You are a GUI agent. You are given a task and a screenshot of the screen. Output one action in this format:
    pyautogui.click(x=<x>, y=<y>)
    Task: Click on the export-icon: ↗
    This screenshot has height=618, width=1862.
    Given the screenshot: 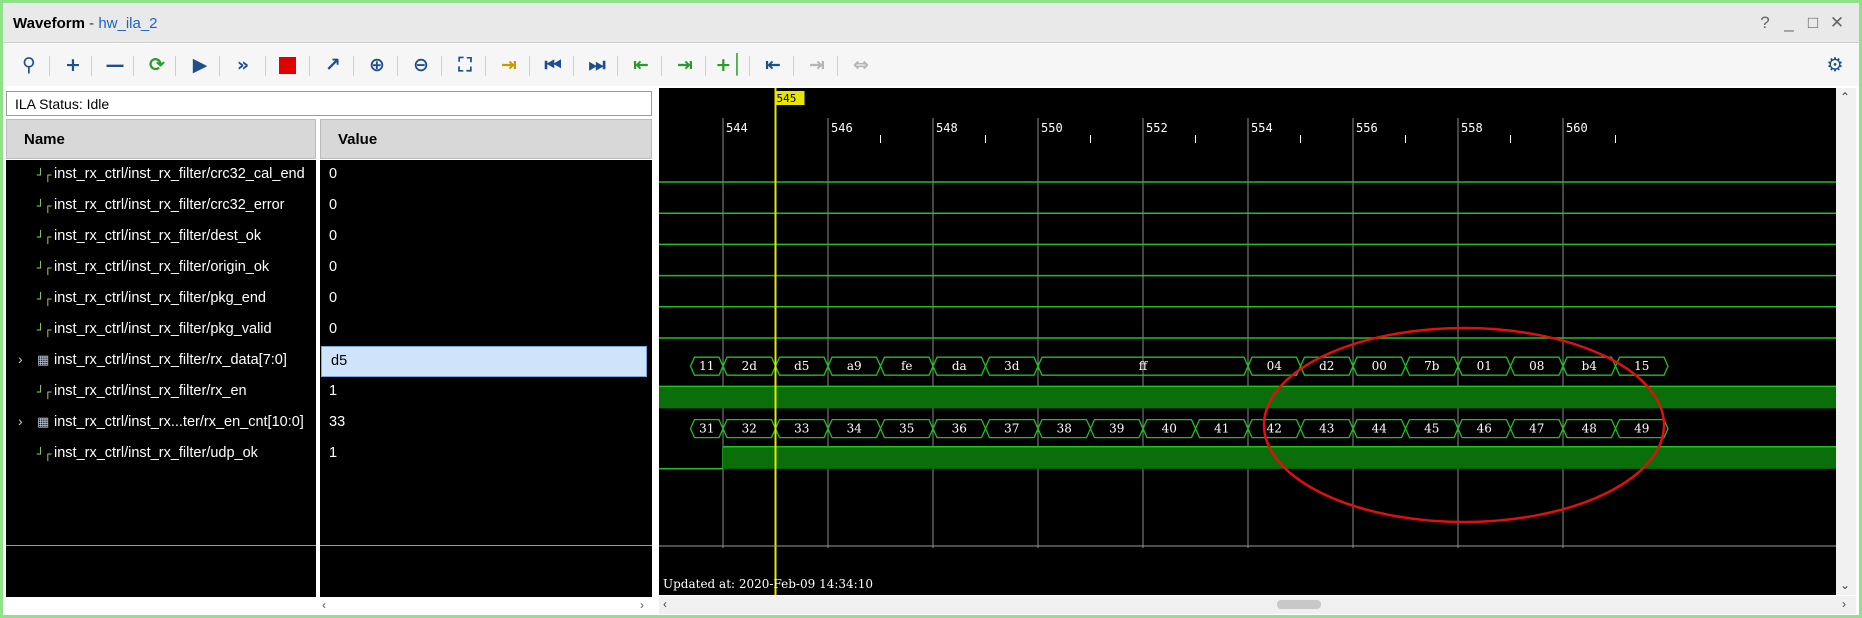 What is the action you would take?
    pyautogui.click(x=333, y=65)
    